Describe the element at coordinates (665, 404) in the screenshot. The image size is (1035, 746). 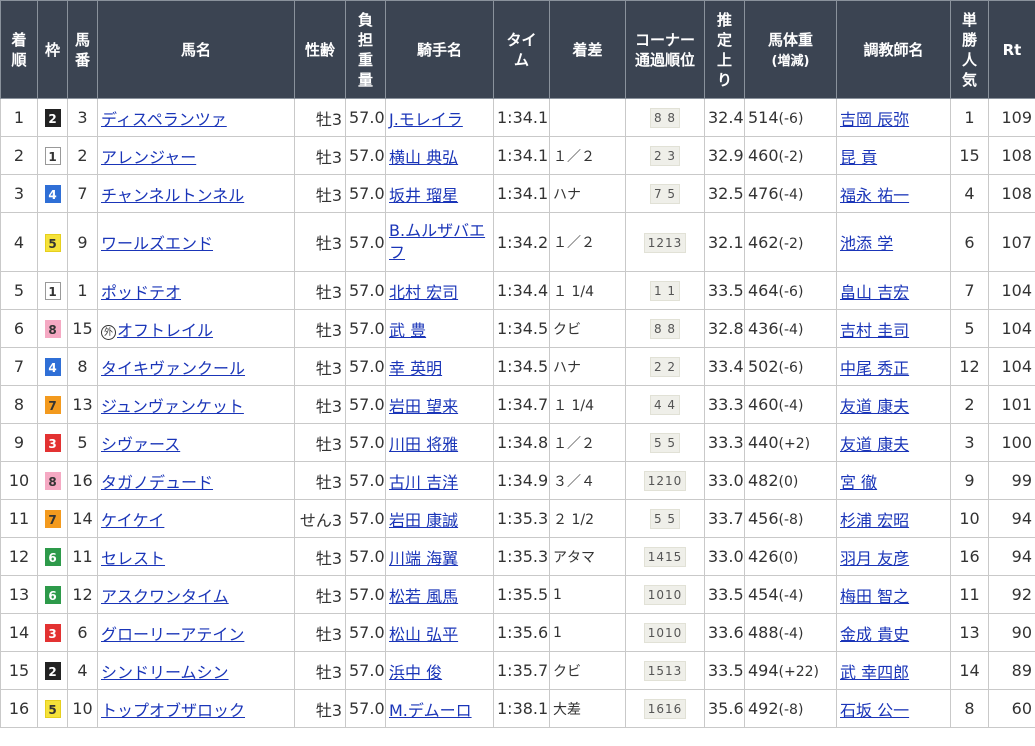
I see `corner-cell: 4 4` at that location.